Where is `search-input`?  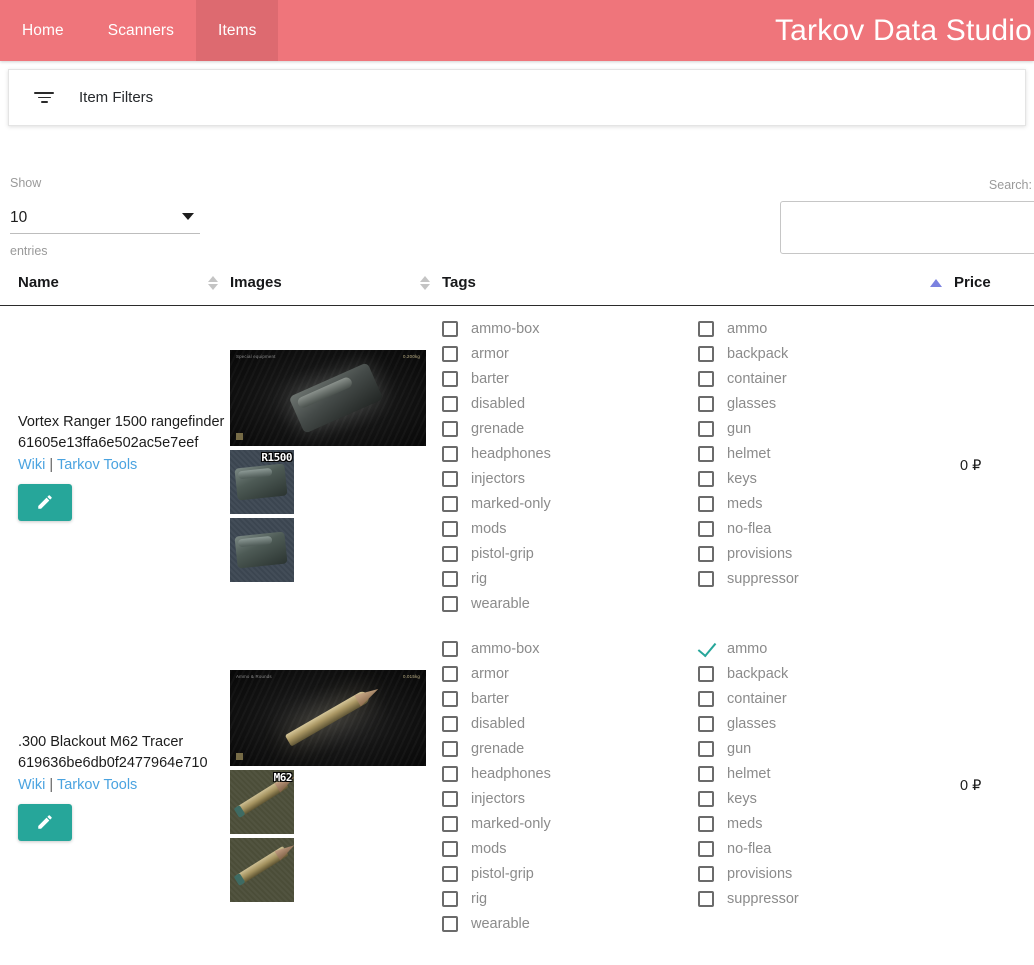 search-input is located at coordinates (907, 227).